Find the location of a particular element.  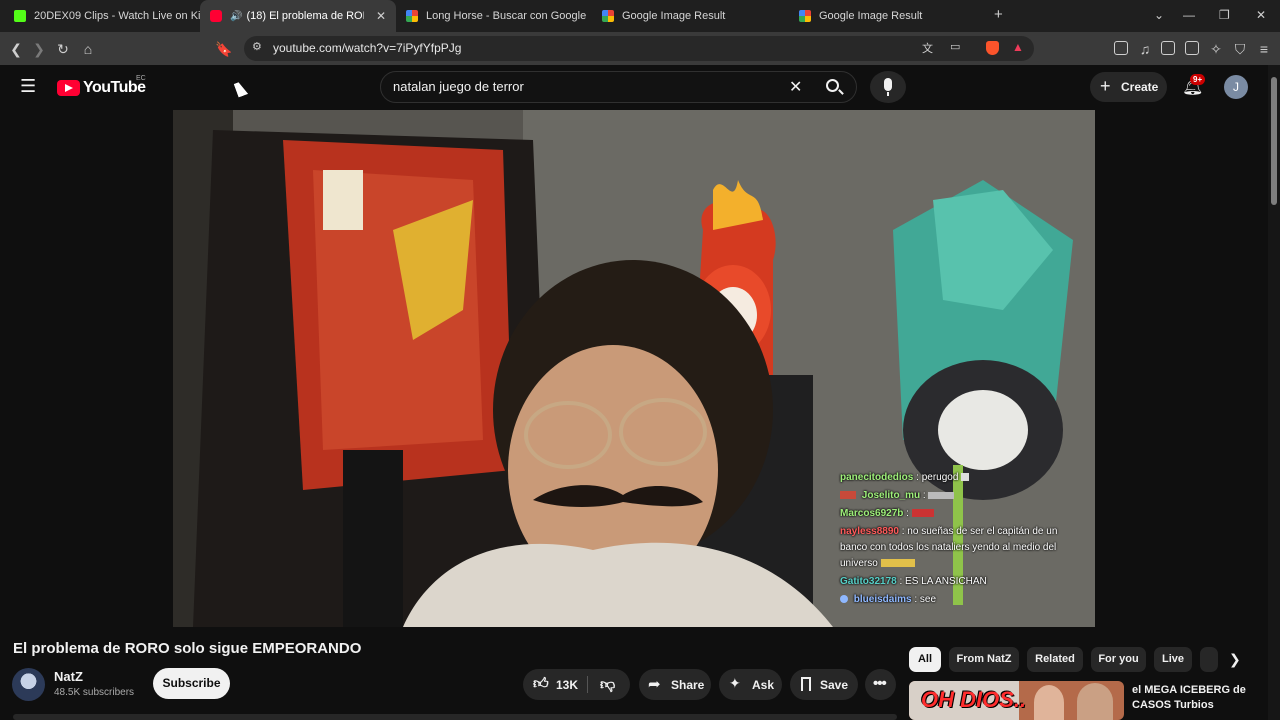

extensions-icon is located at coordinates (1121, 48).